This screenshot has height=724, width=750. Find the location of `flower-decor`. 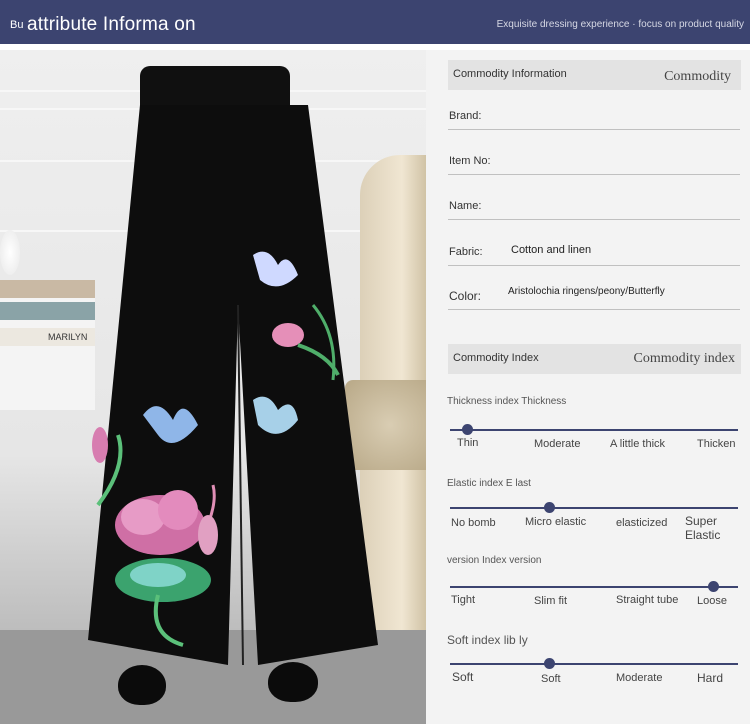

flower-decor is located at coordinates (10, 252).